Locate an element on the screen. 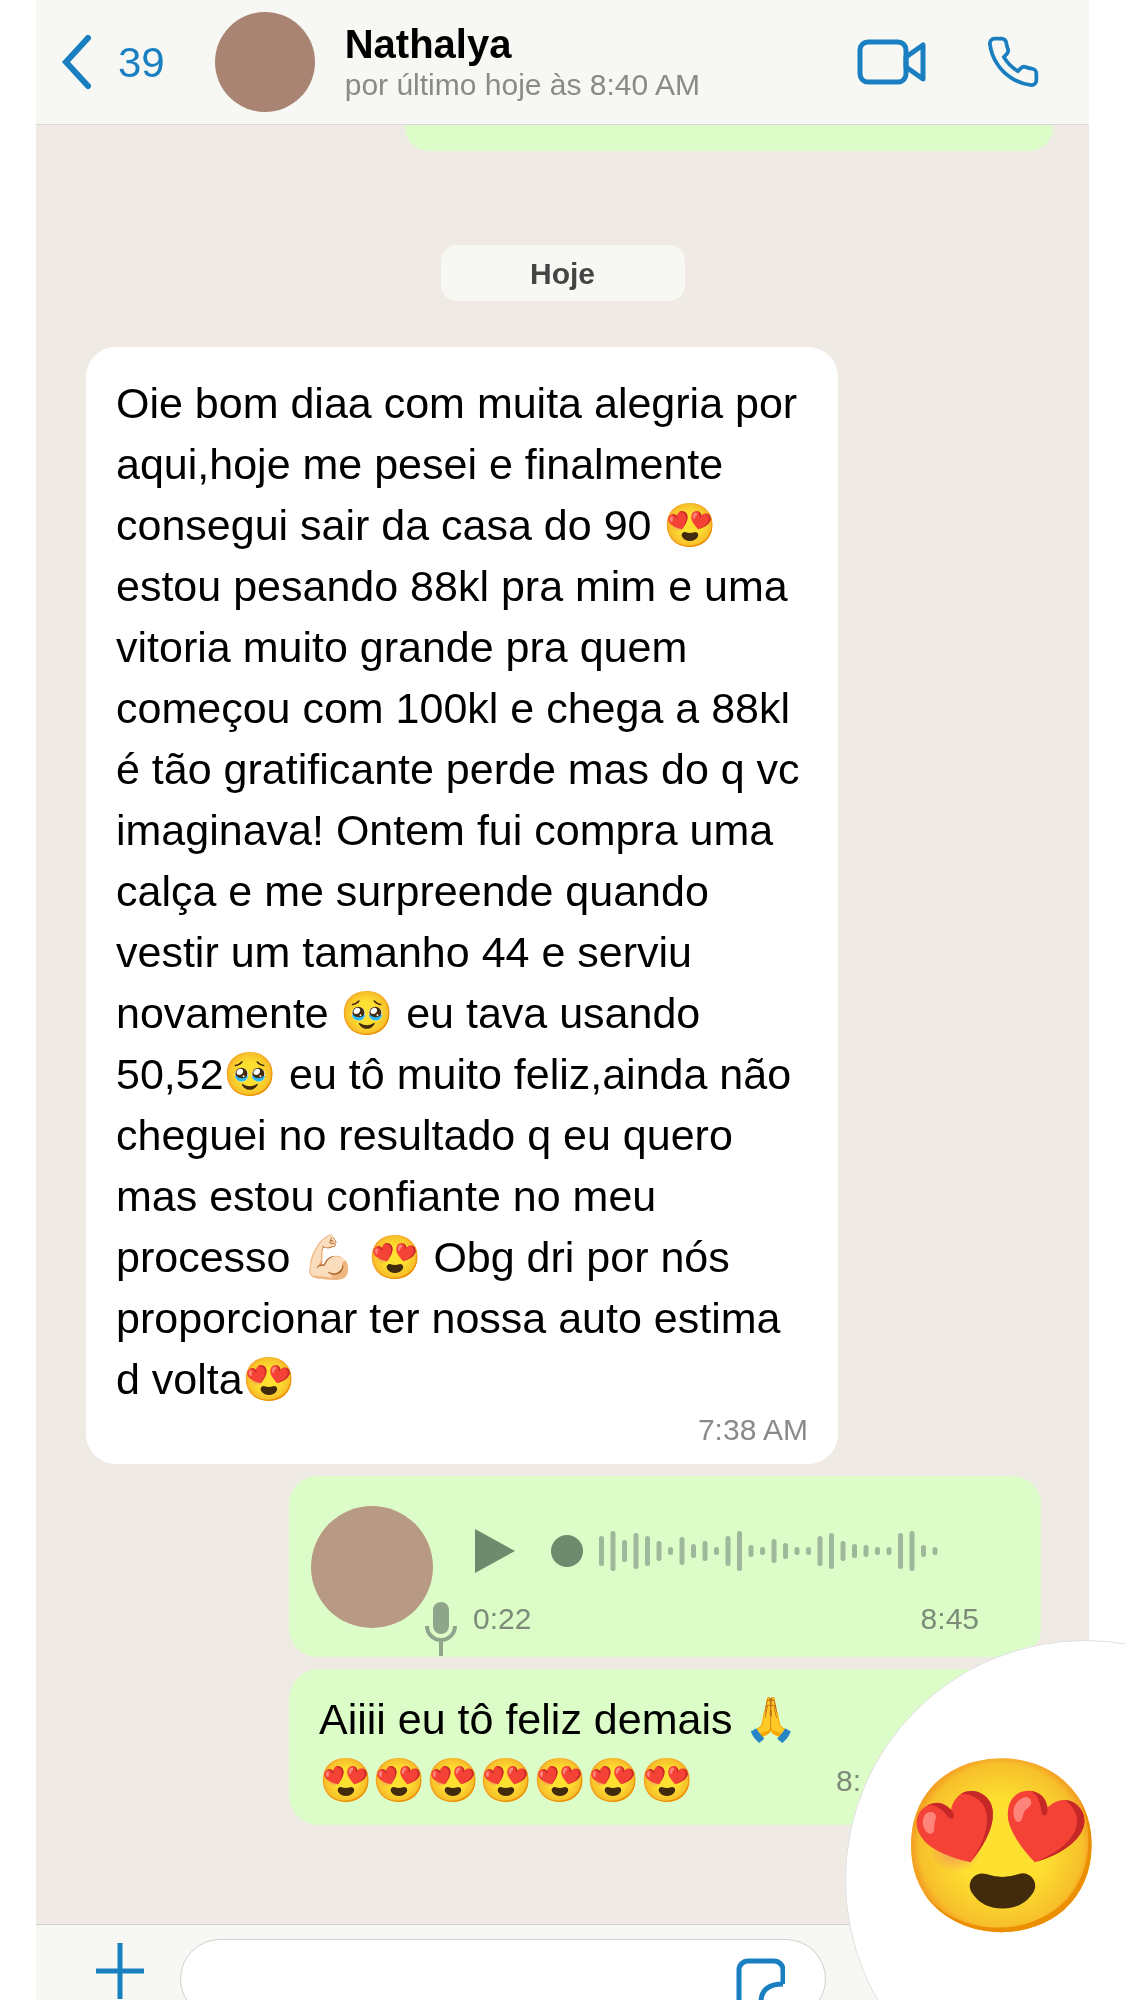 The width and height of the screenshot is (1125, 2000). emoji-row-text: 😍😍😍😍😍😍😍 is located at coordinates (506, 1780).